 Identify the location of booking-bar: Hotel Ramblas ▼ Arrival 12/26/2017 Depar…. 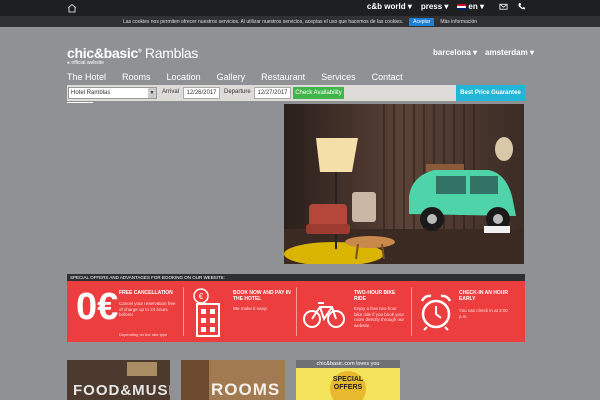
(296, 93).